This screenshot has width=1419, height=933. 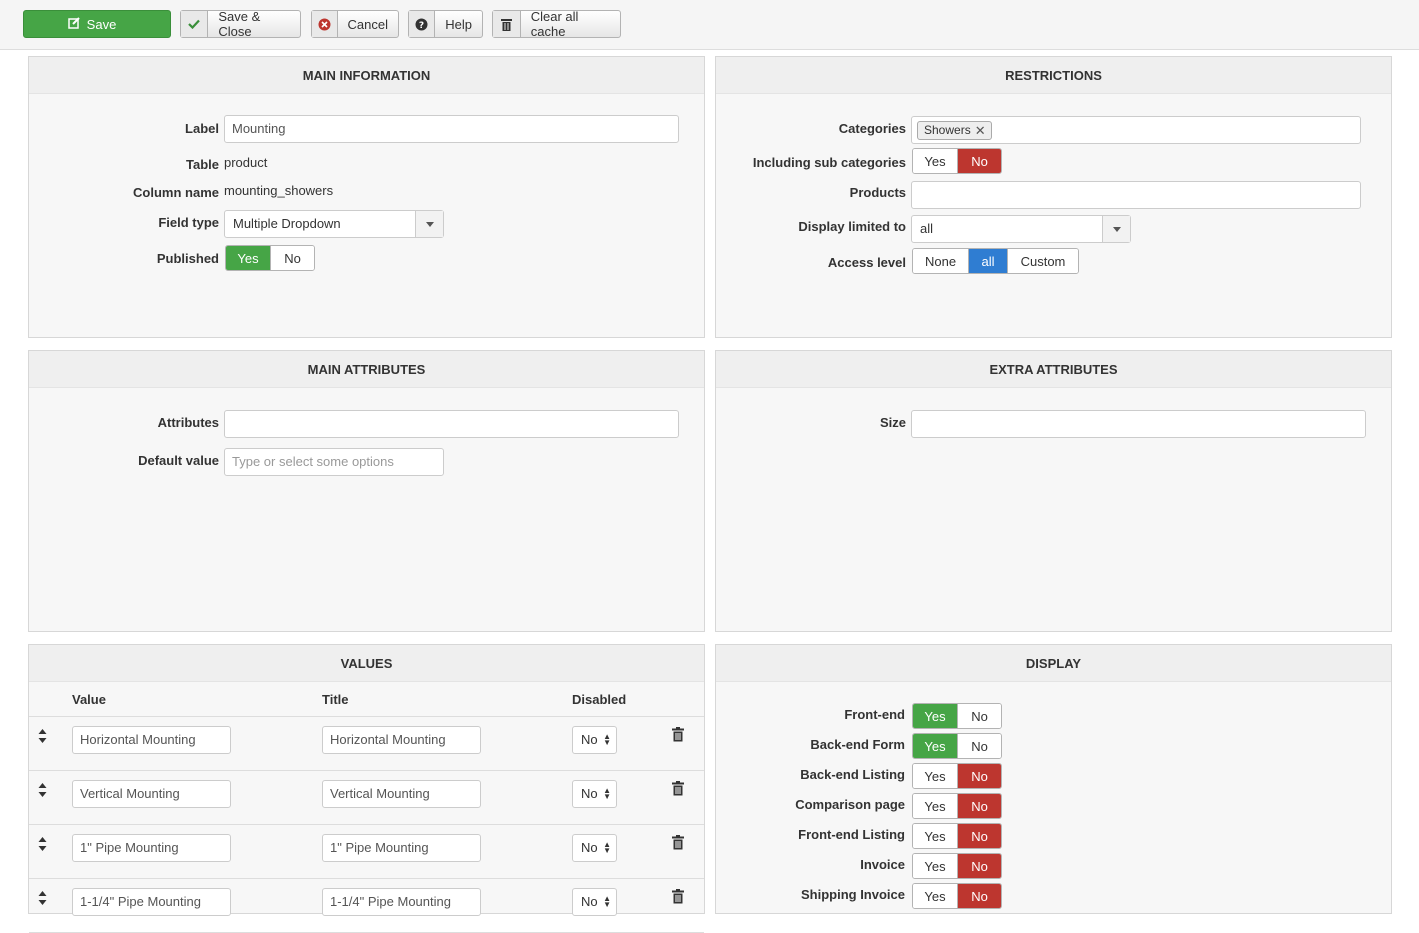 I want to click on display-title: DISPLAY, so click(x=1053, y=663).